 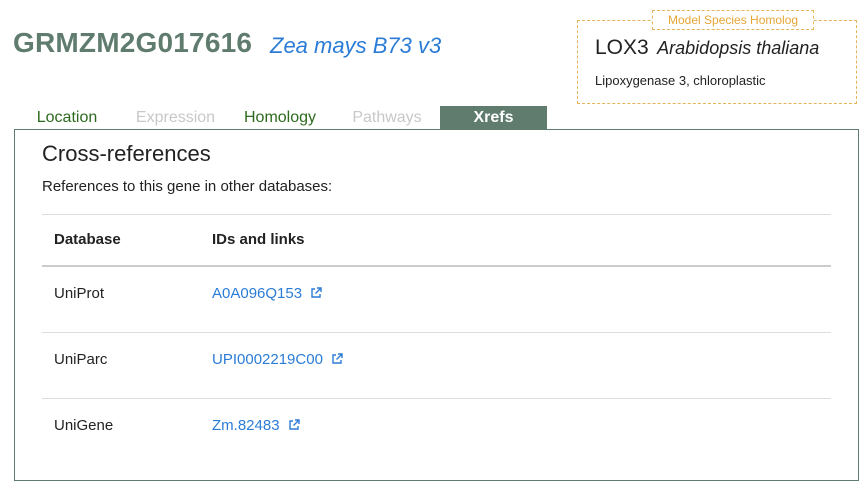 I want to click on tab-xrefs: Xrefs, so click(x=493, y=117).